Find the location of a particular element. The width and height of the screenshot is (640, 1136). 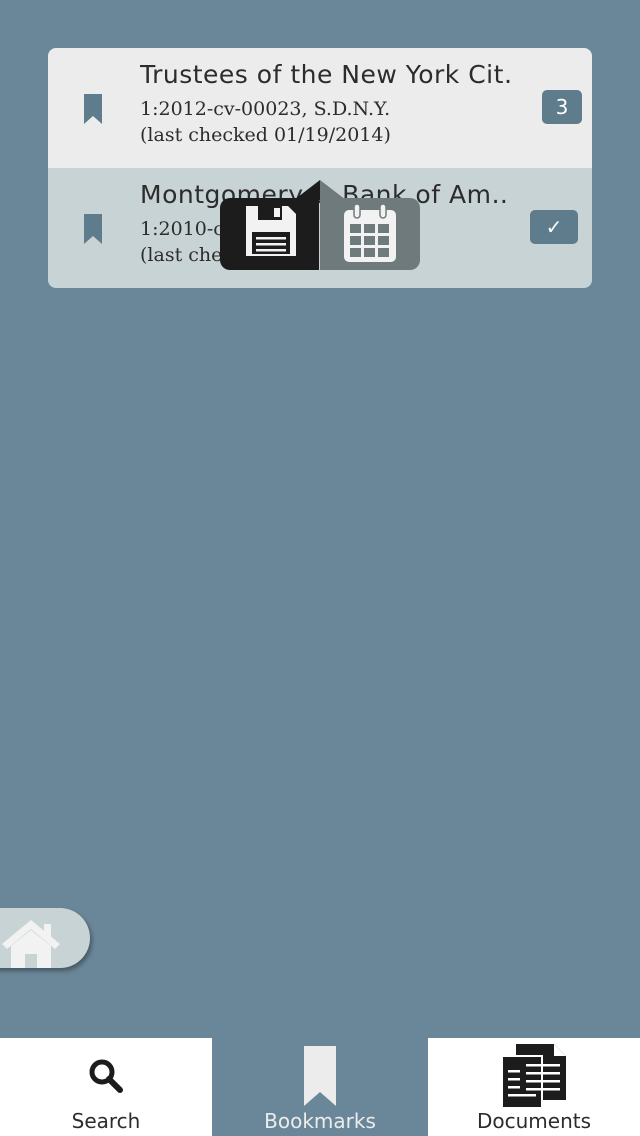

documents-icon is located at coordinates (534, 1076).